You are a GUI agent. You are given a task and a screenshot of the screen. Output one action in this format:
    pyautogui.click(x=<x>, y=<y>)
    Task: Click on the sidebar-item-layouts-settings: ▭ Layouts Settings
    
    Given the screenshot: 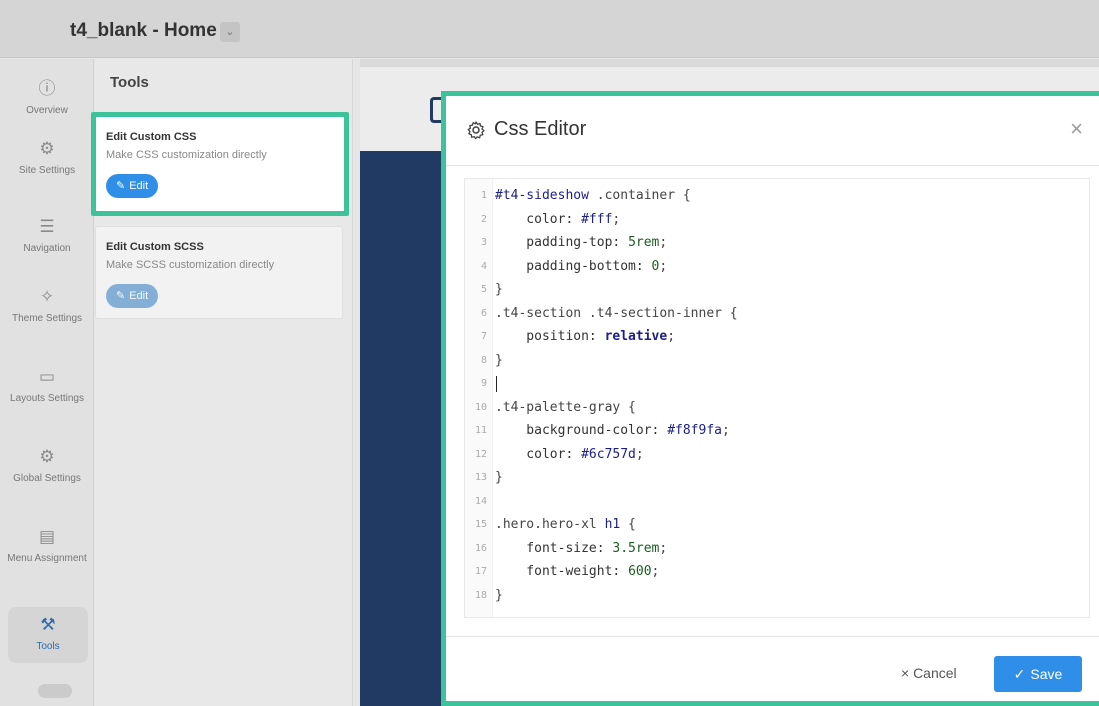 What is the action you would take?
    pyautogui.click(x=47, y=397)
    